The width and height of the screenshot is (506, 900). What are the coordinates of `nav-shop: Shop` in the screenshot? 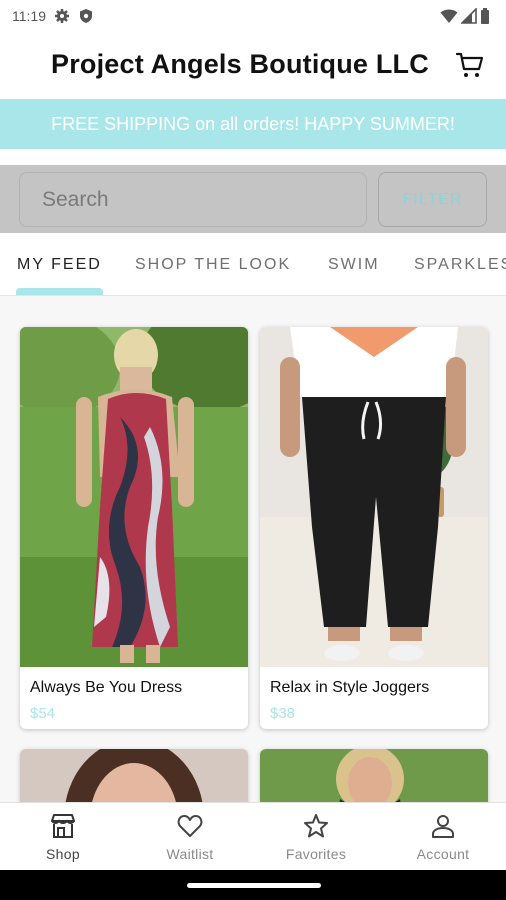 It's located at (63, 837).